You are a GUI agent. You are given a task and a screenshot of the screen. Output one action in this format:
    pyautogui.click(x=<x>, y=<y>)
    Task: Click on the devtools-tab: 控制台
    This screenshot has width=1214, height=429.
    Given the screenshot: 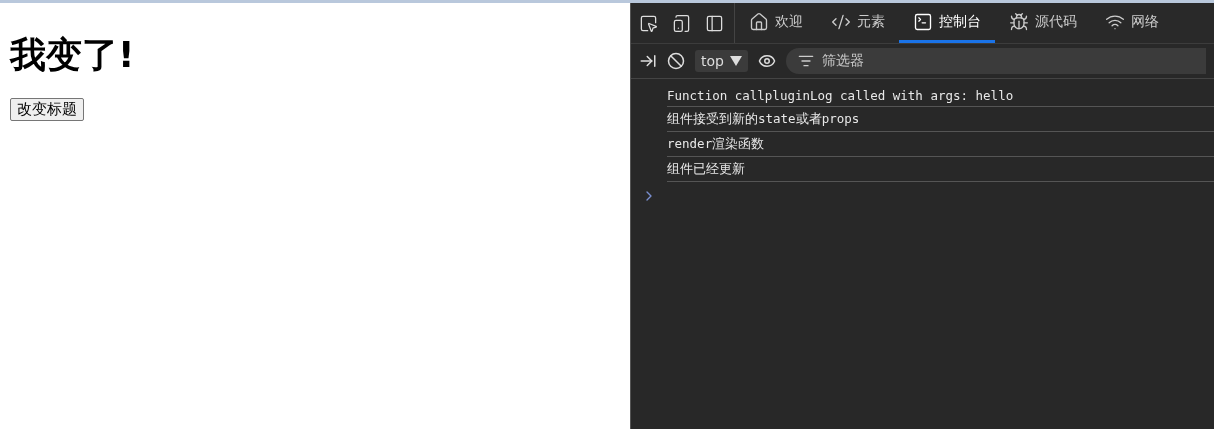 What is the action you would take?
    pyautogui.click(x=947, y=23)
    